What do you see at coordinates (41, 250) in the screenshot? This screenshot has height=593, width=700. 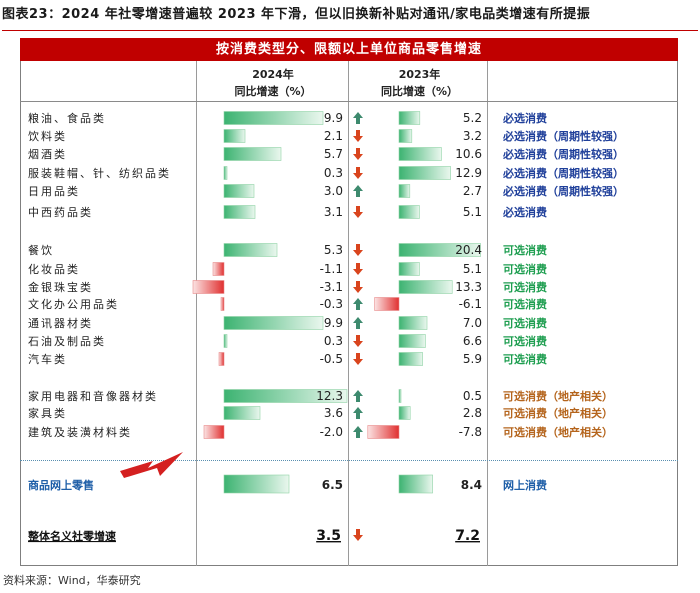 I see `category-label: 餐饮` at bounding box center [41, 250].